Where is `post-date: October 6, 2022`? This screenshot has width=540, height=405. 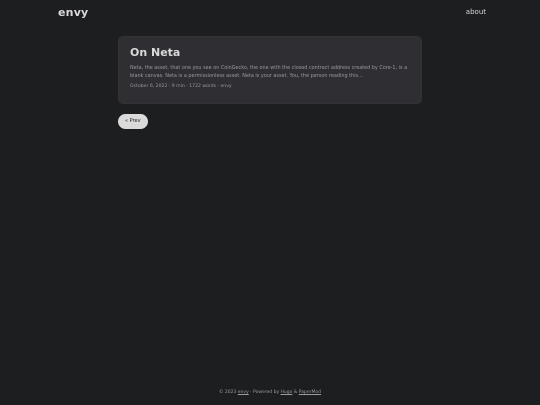
post-date: October 6, 2022 is located at coordinates (149, 86).